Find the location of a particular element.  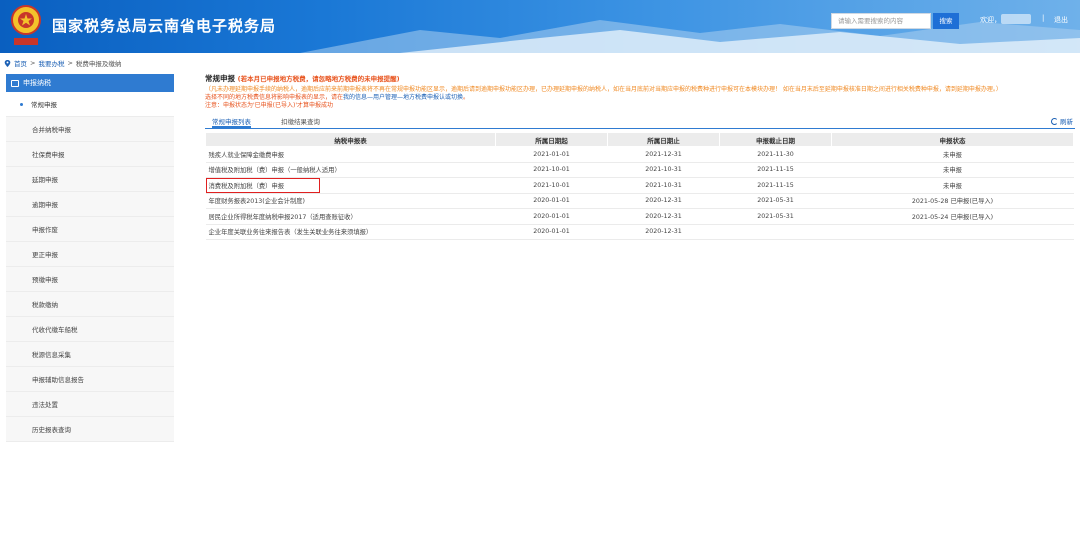

breadcrumb-current: 税费申报及缴纳 is located at coordinates (98, 64).